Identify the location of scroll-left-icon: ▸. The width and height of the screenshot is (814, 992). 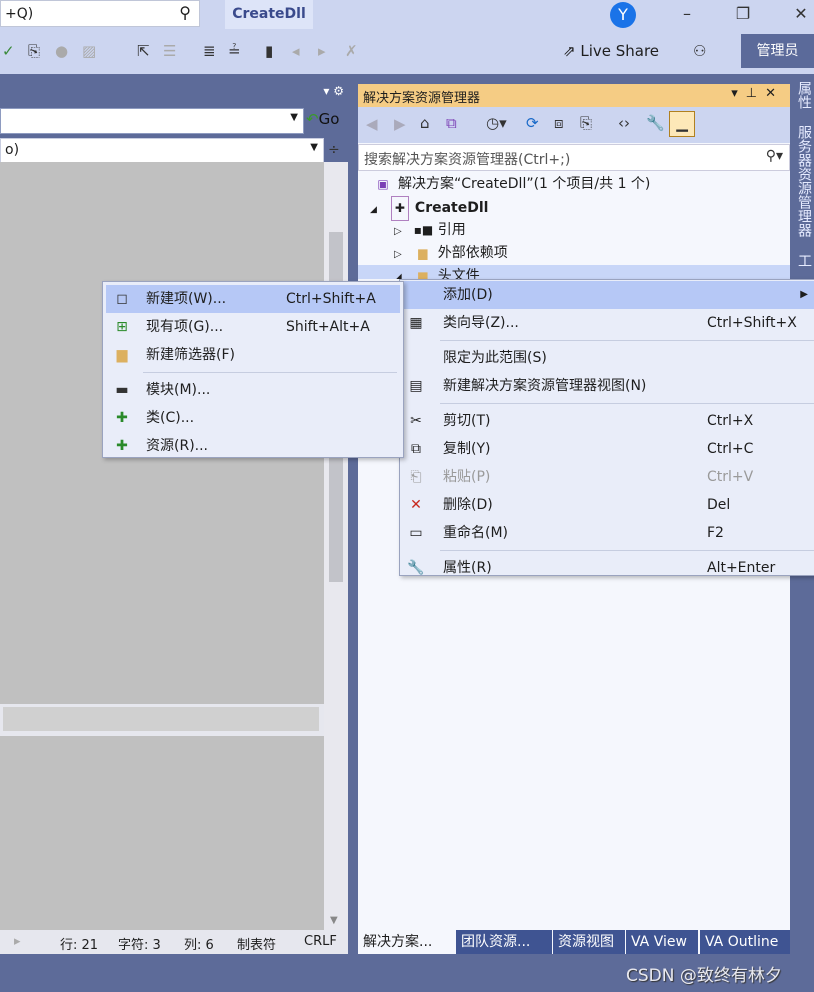
(17, 941).